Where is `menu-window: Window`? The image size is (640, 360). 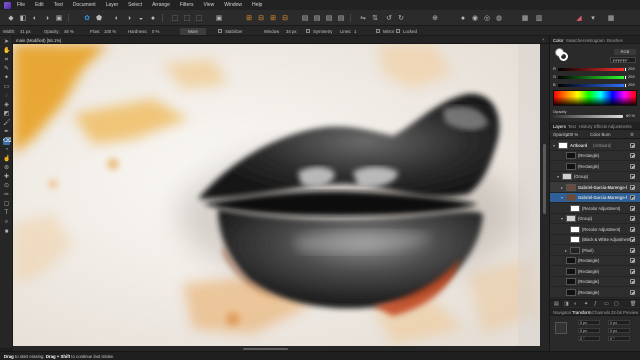
menu-window: Window is located at coordinates (233, 5).